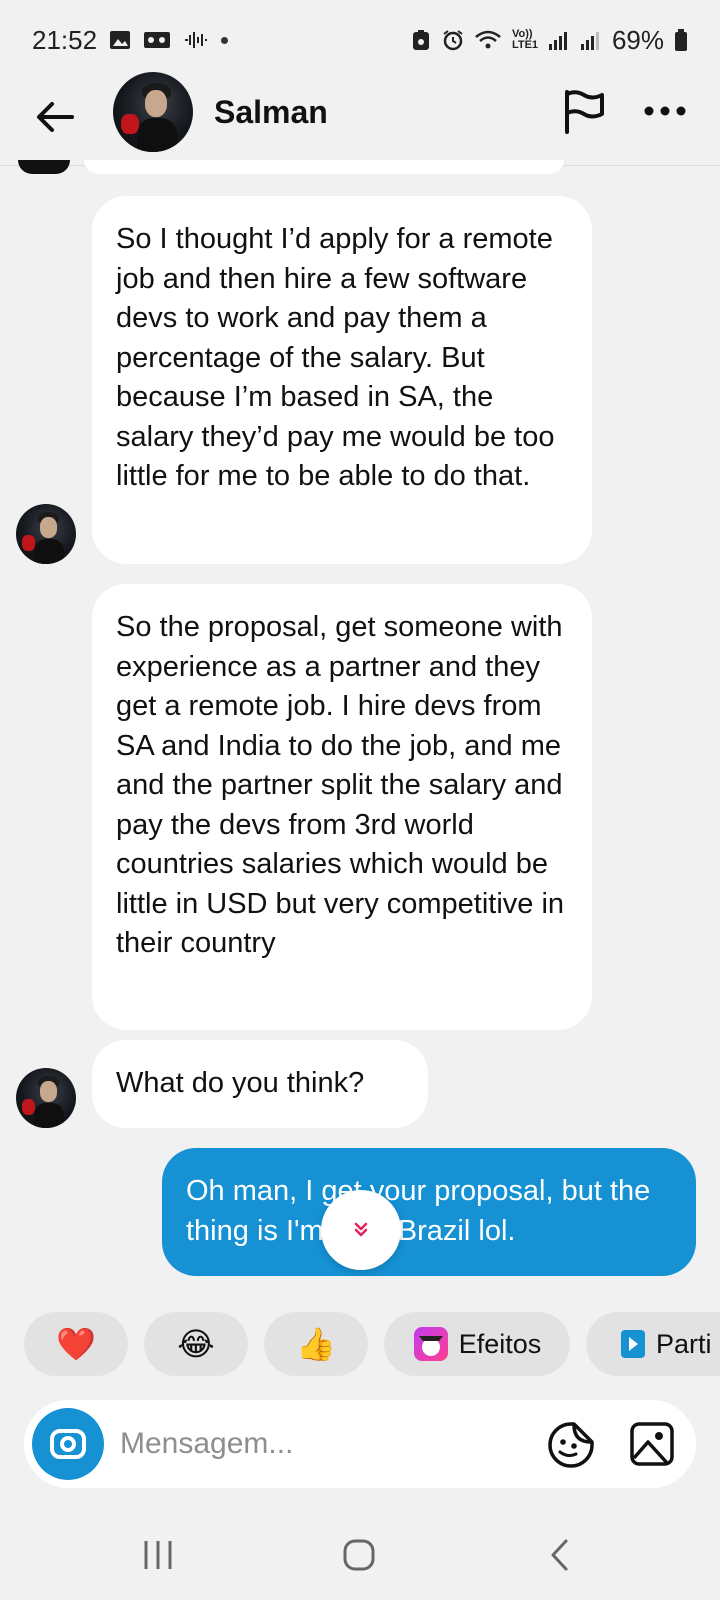 The height and width of the screenshot is (1600, 720). I want to click on alarm-icon, so click(453, 40).